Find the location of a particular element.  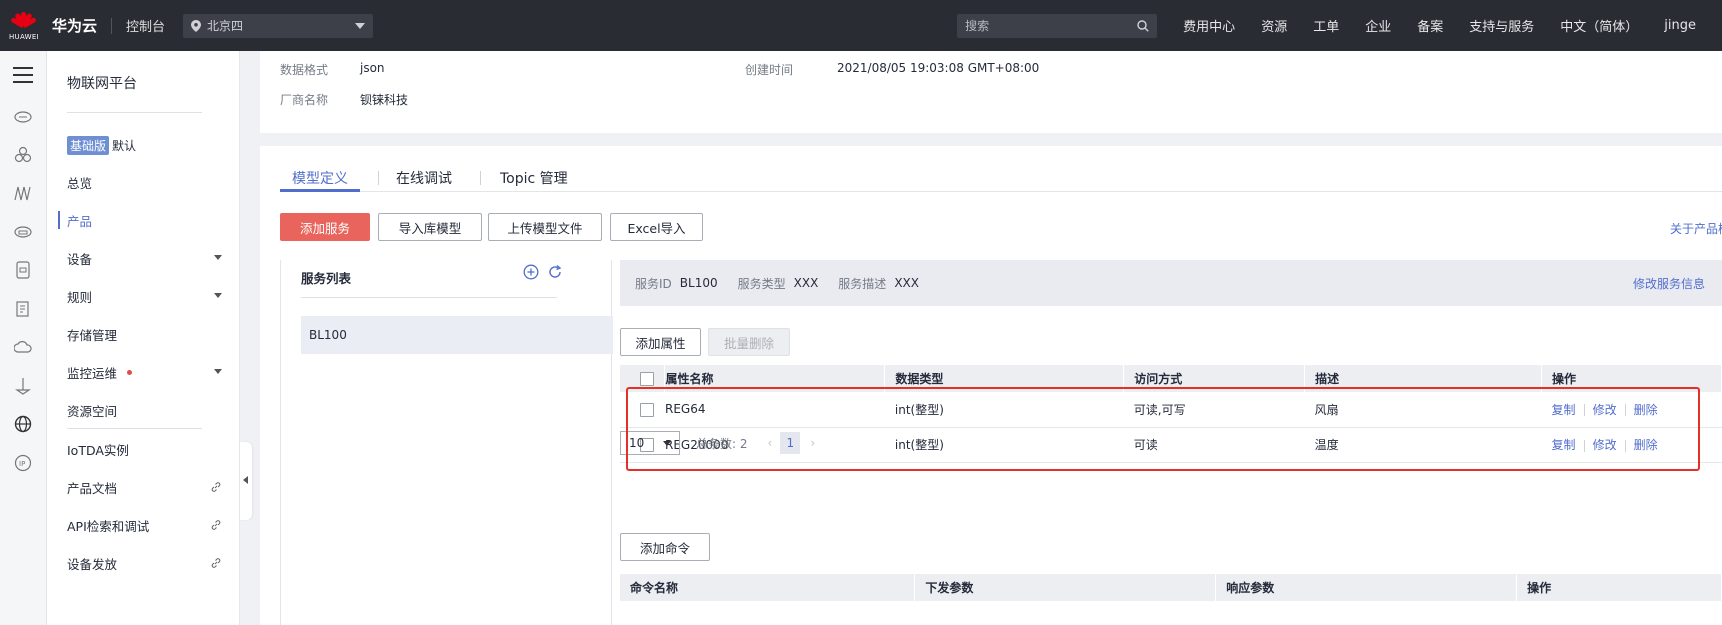

sidebar-item-storage: 存储管理 is located at coordinates (144, 334).